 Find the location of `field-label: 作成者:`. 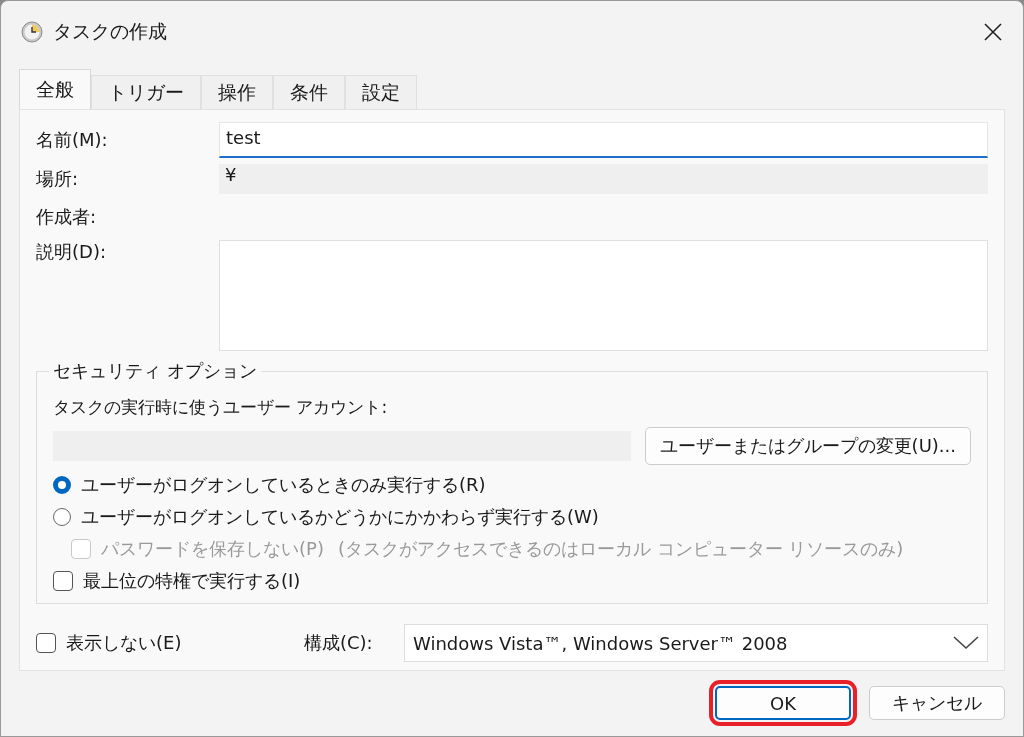

field-label: 作成者: is located at coordinates (67, 217).